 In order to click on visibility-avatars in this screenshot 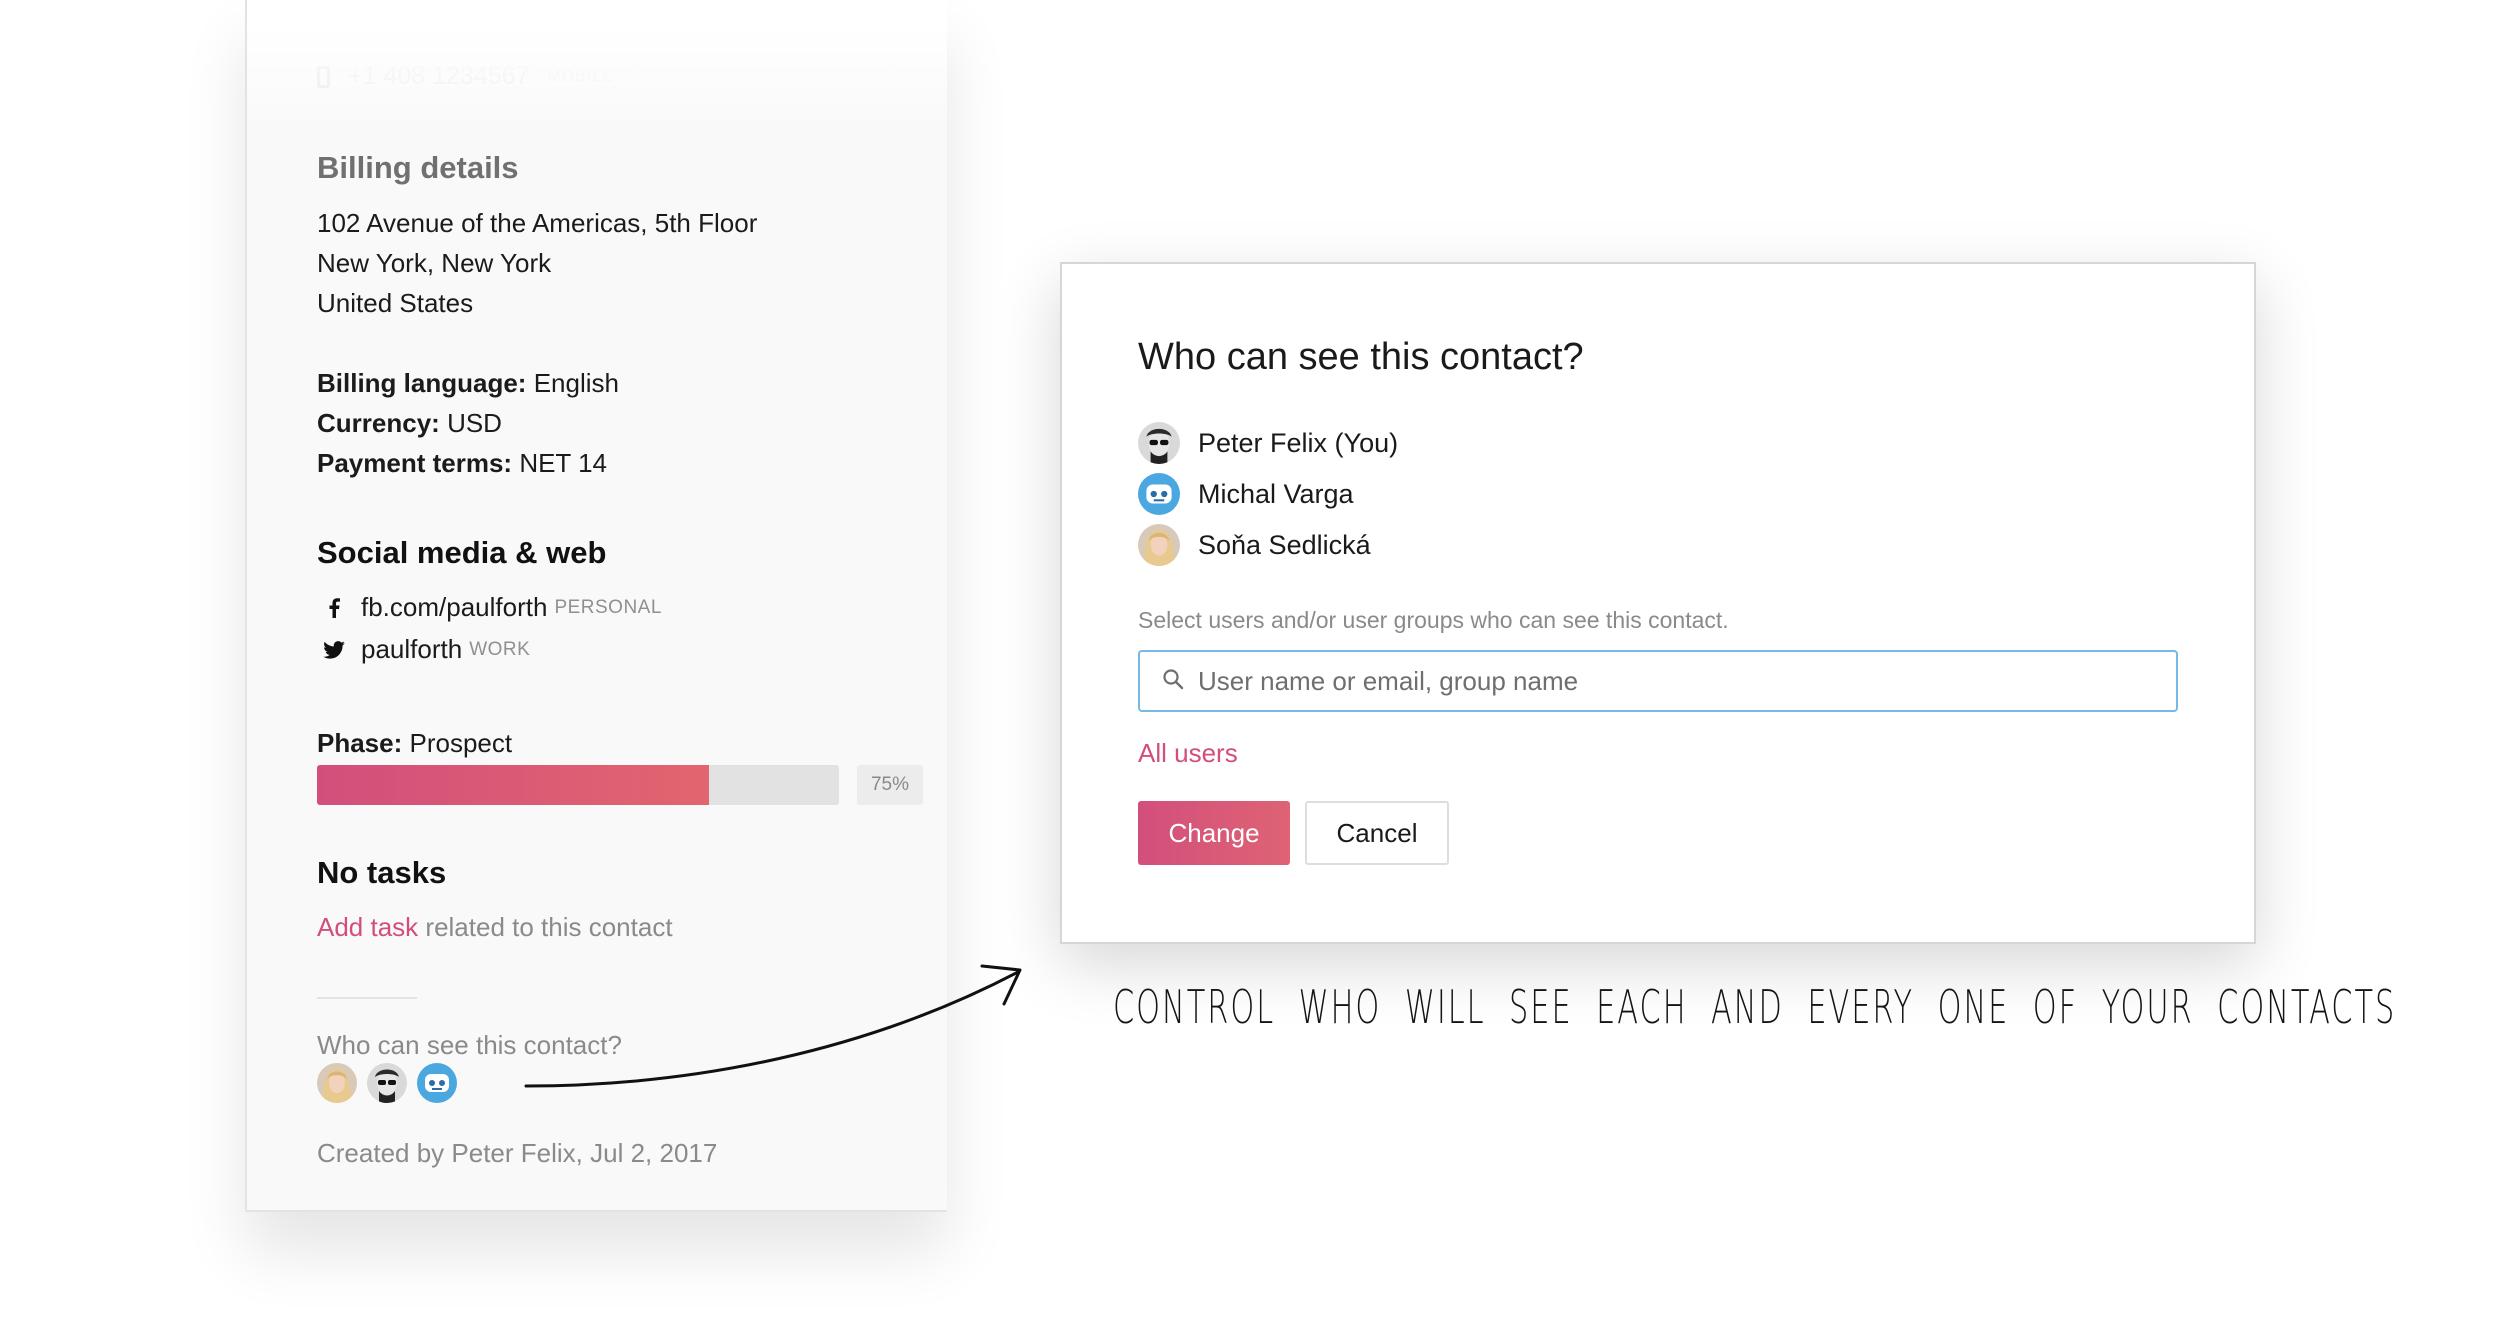, I will do `click(387, 1083)`.